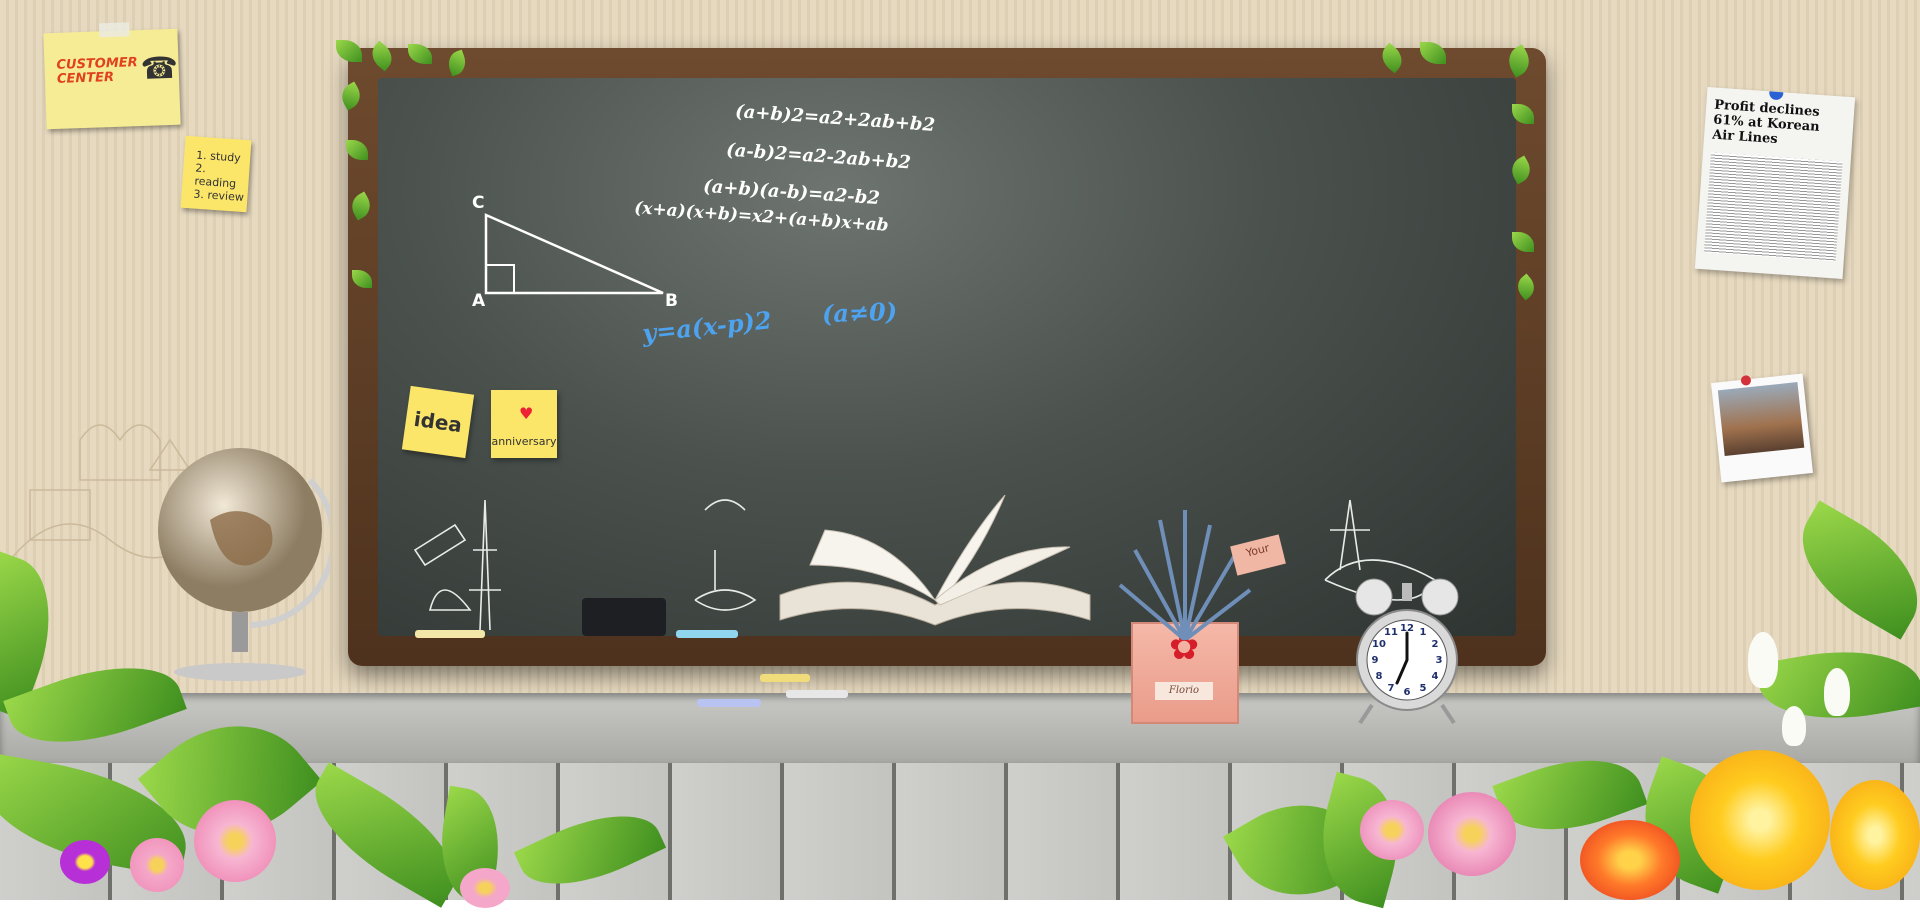 The width and height of the screenshot is (1920, 923). I want to click on newspaper-clipping: Profit declines 61% at Korean Air Lines, so click(1775, 183).